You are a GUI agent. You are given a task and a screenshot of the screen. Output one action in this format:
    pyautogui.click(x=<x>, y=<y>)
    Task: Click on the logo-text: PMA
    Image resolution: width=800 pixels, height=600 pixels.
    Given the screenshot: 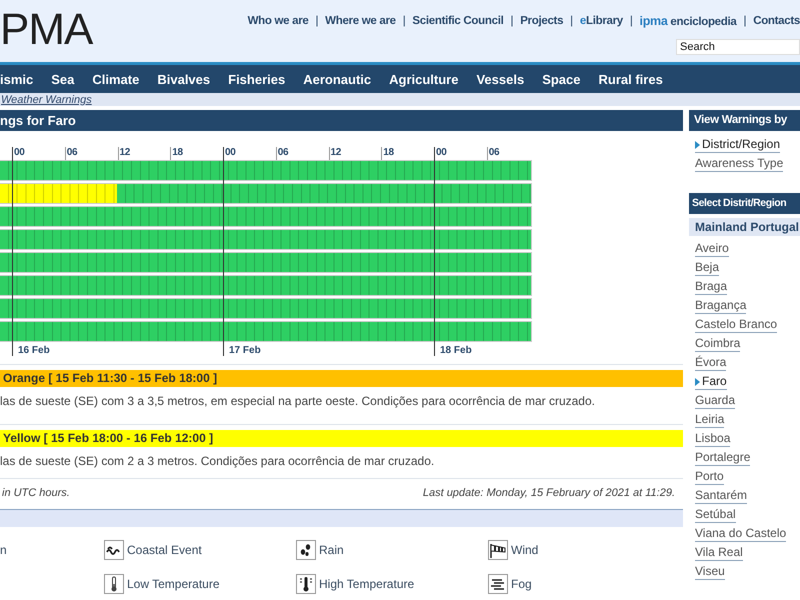 What is the action you would take?
    pyautogui.click(x=46, y=31)
    